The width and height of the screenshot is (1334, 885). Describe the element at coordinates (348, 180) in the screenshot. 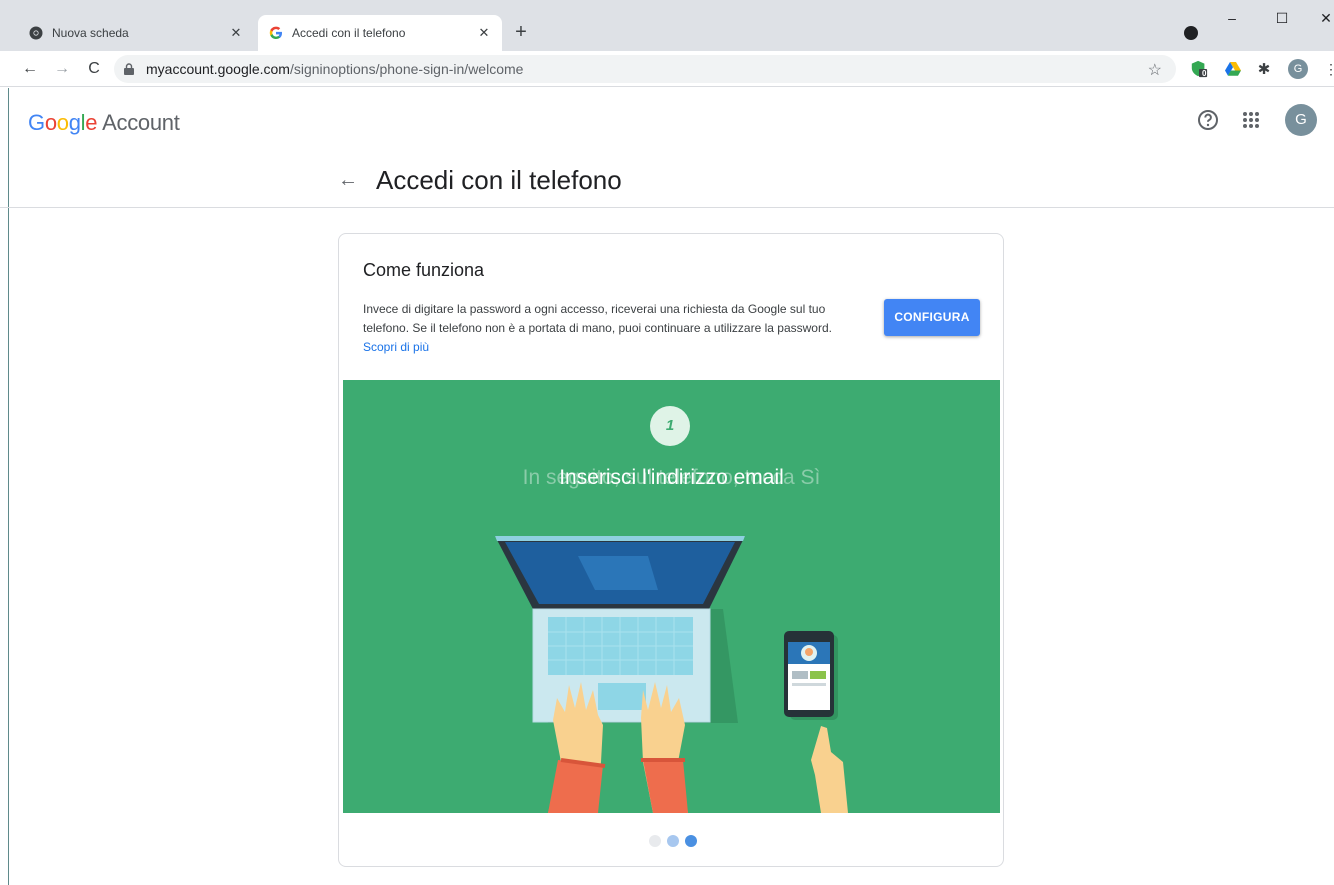

I see `back-arrow-icon: ←` at that location.